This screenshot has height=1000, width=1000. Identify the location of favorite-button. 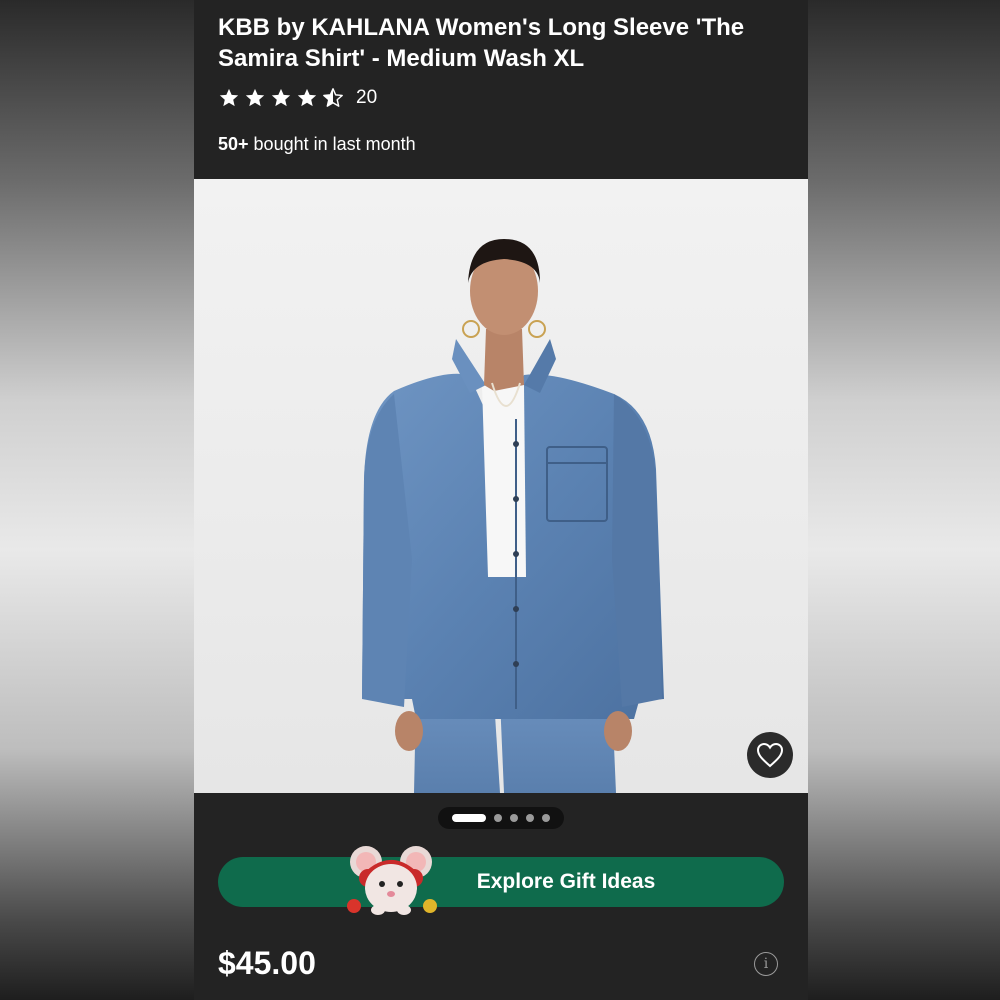
(770, 755).